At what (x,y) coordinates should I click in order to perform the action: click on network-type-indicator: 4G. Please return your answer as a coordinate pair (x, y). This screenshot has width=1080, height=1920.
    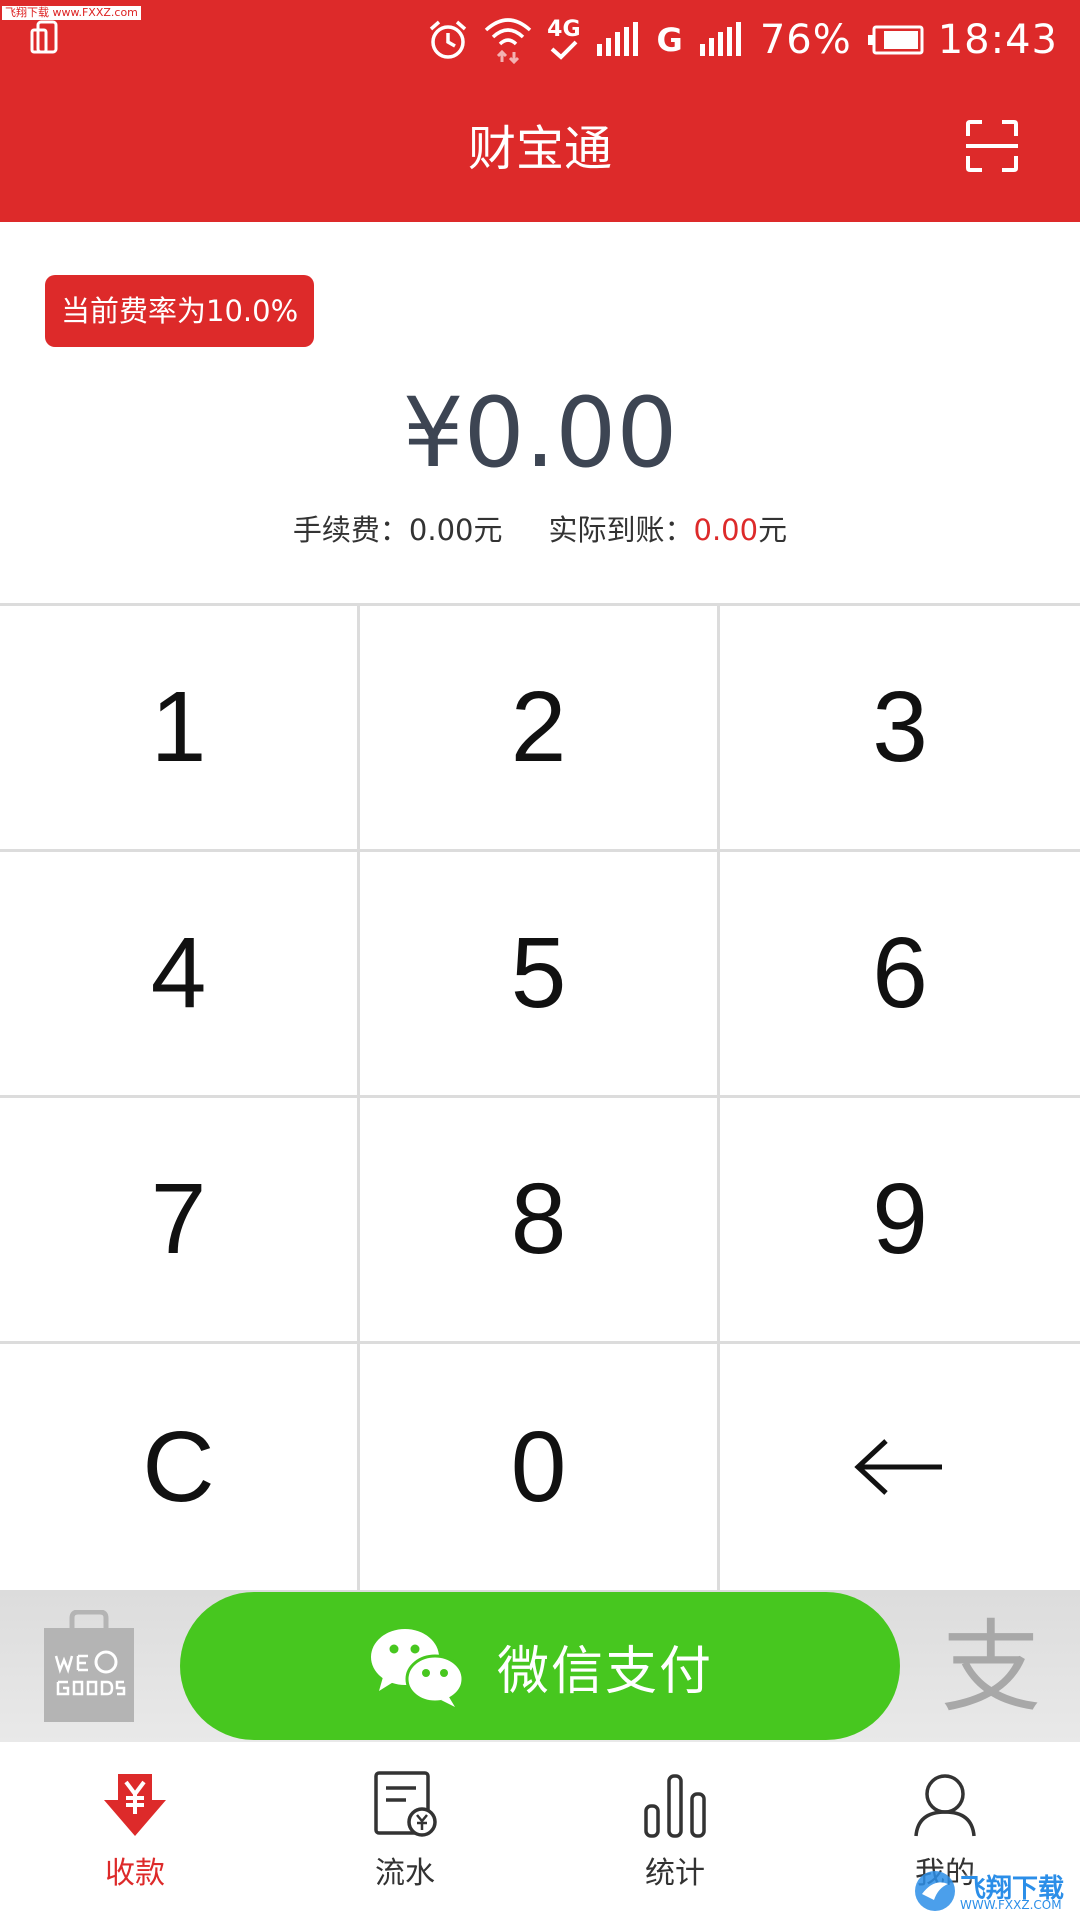
    Looking at the image, I should click on (564, 39).